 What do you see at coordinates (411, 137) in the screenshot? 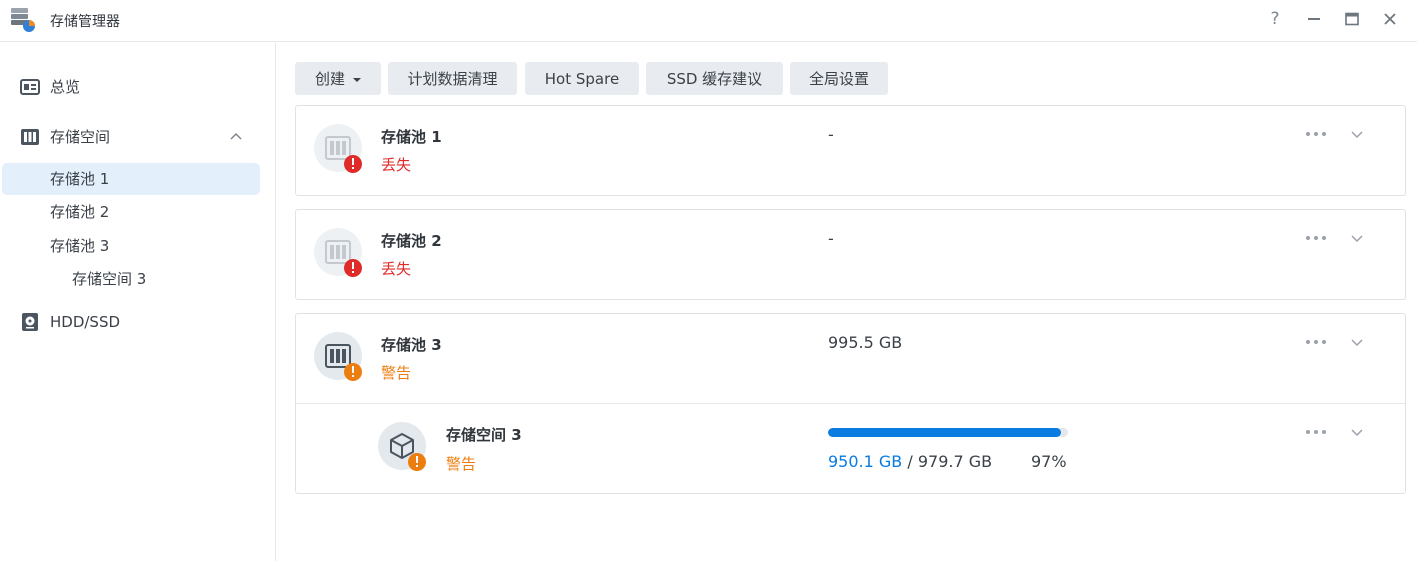
I see `pool-name: 存储池 1` at bounding box center [411, 137].